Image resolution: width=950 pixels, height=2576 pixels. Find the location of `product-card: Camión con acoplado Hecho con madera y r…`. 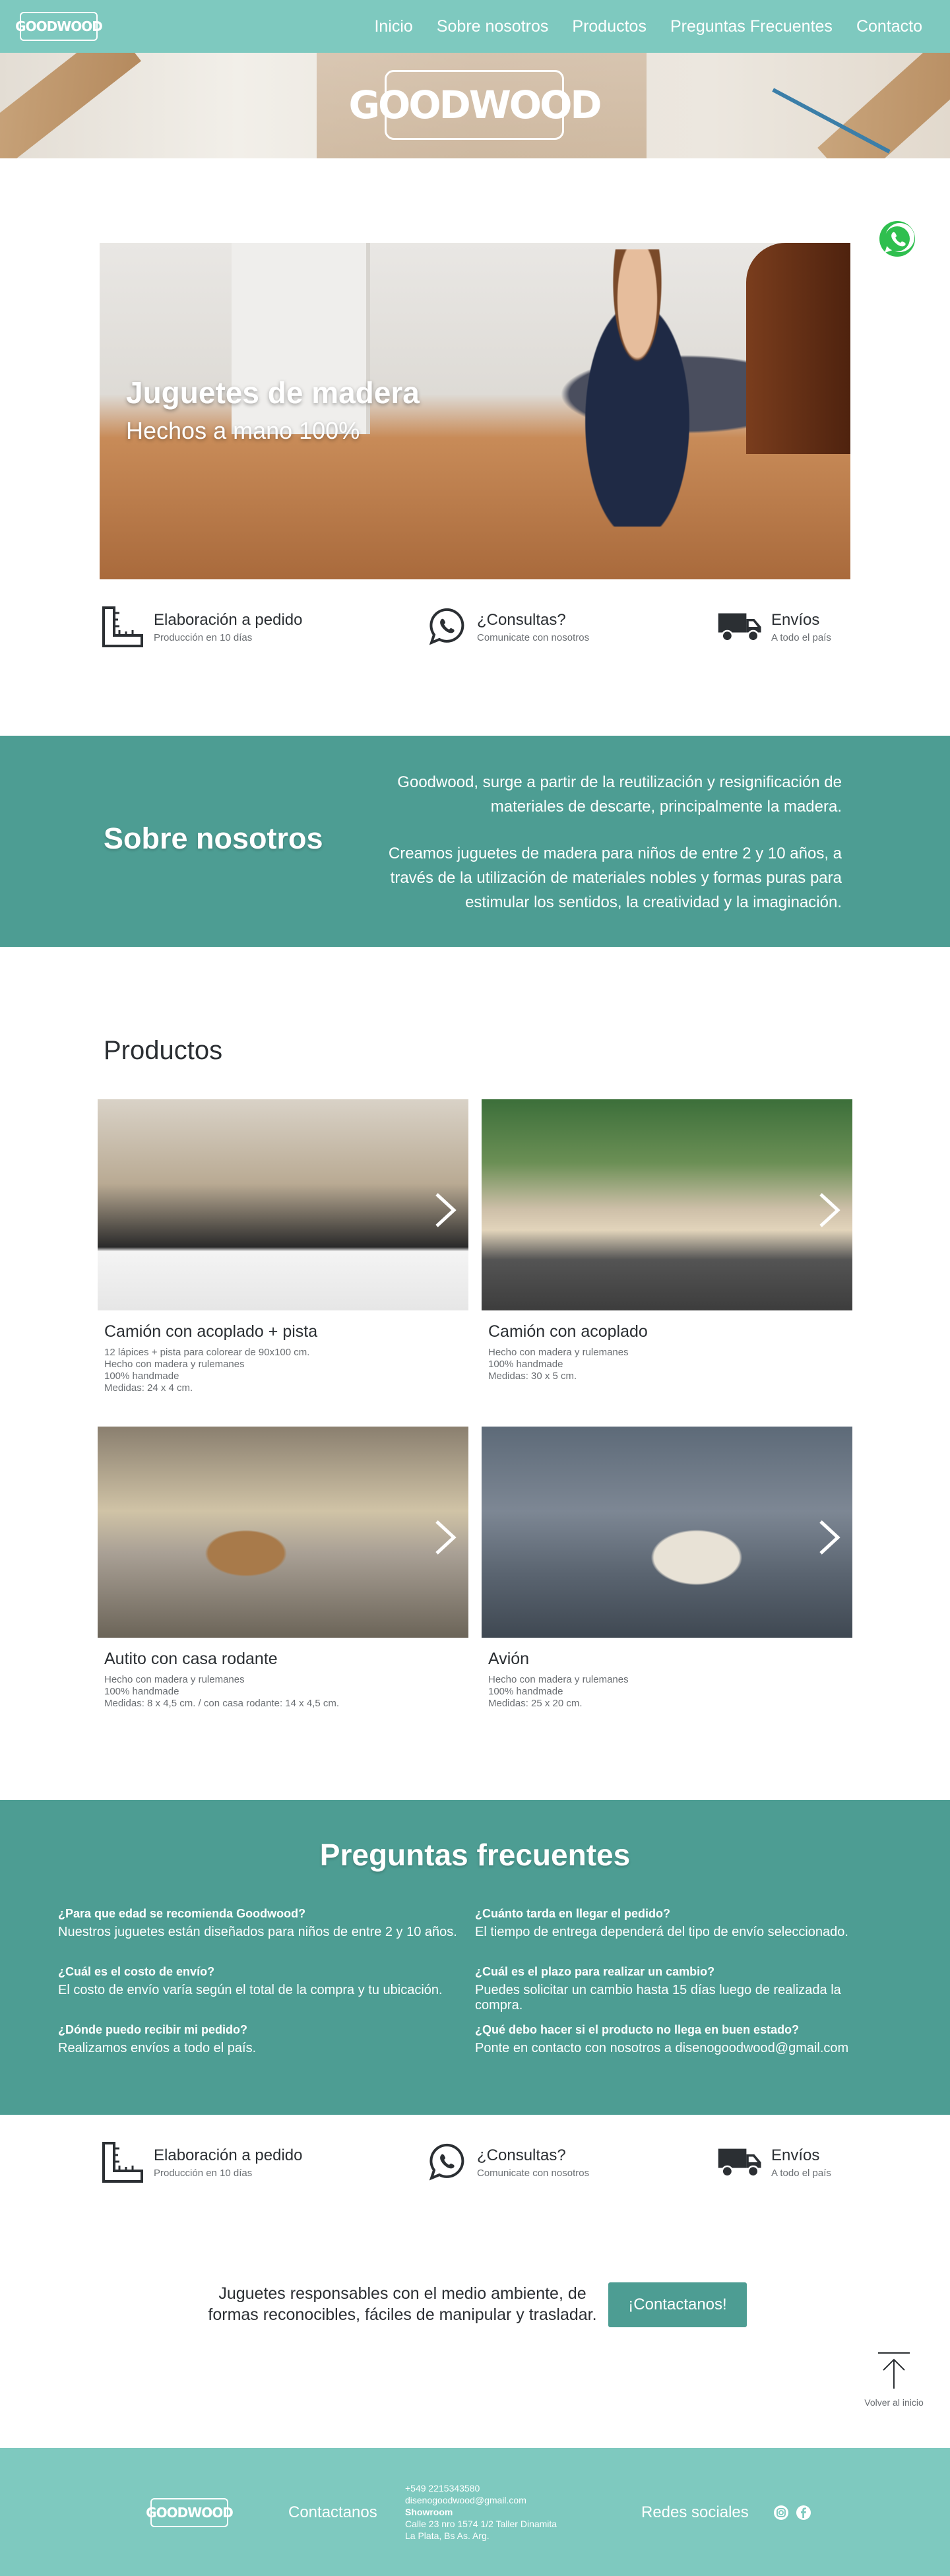

product-card: Camión con acoplado Hecho con madera y r… is located at coordinates (667, 1240).